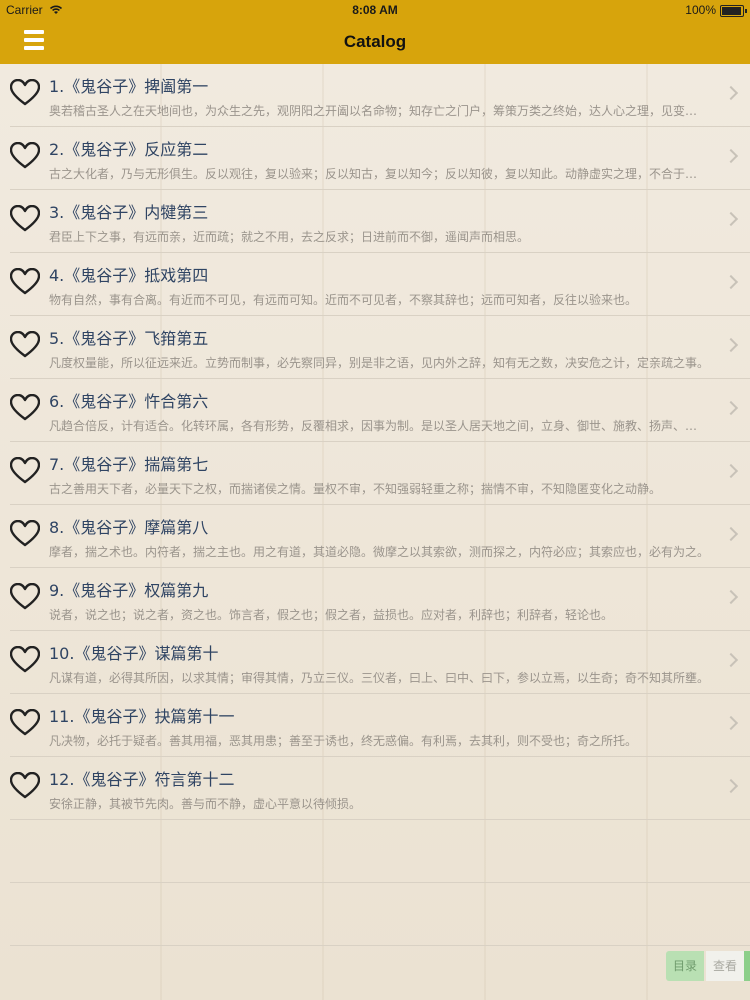 The image size is (750, 1000). What do you see at coordinates (129, 212) in the screenshot?
I see `item-title: 3.《鬼谷子》内犍第三` at bounding box center [129, 212].